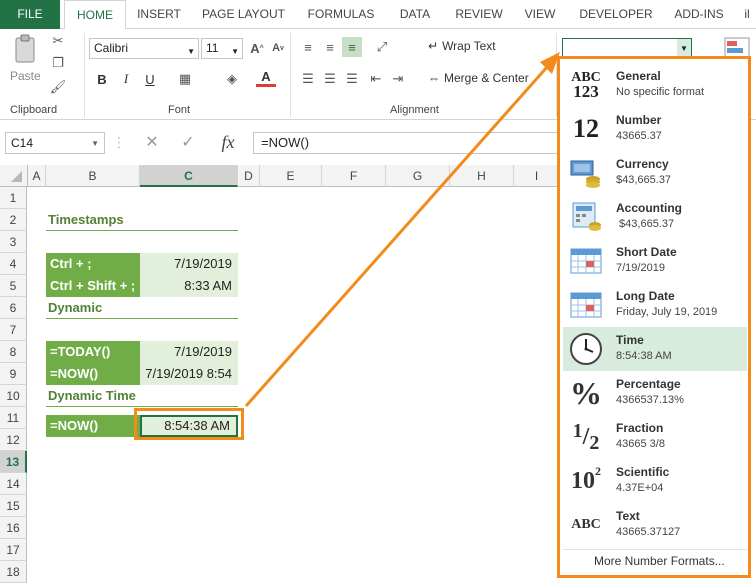 This screenshot has width=756, height=583. I want to click on abc-123-icon: ABC 123, so click(586, 85).